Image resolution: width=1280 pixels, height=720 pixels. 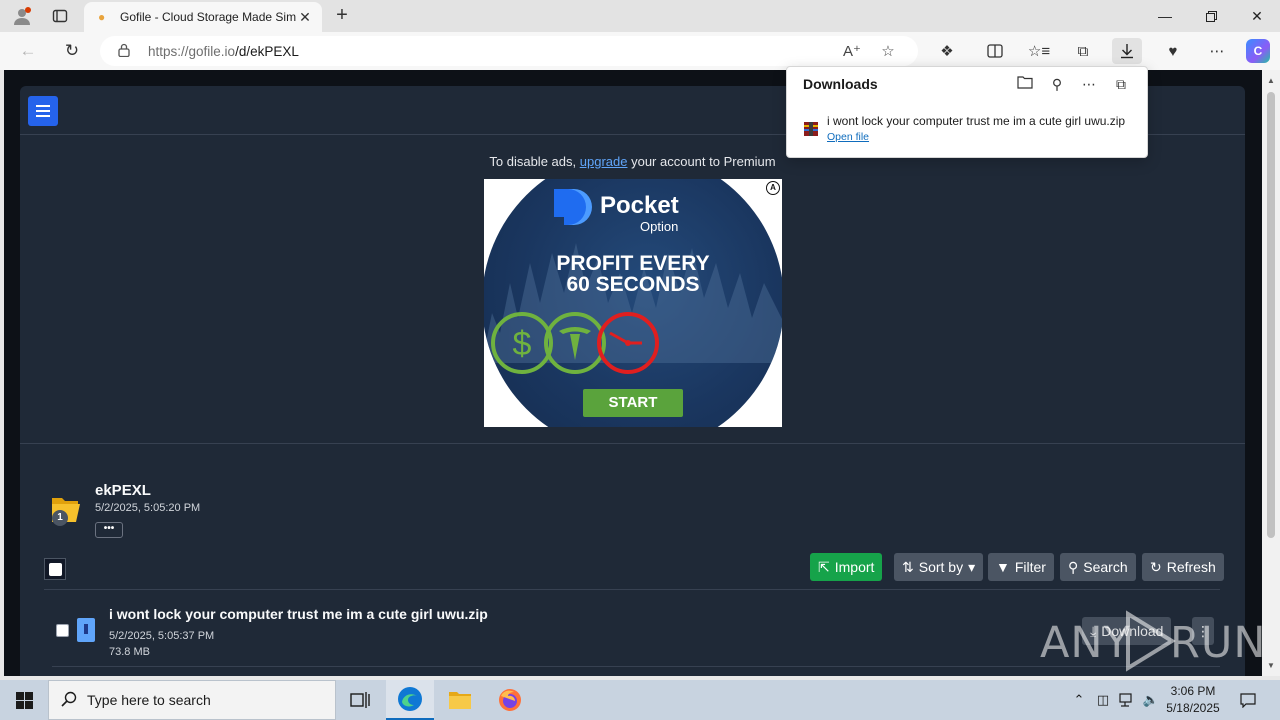 What do you see at coordinates (1039, 51) in the screenshot?
I see `favorites-icon: ☆≡` at bounding box center [1039, 51].